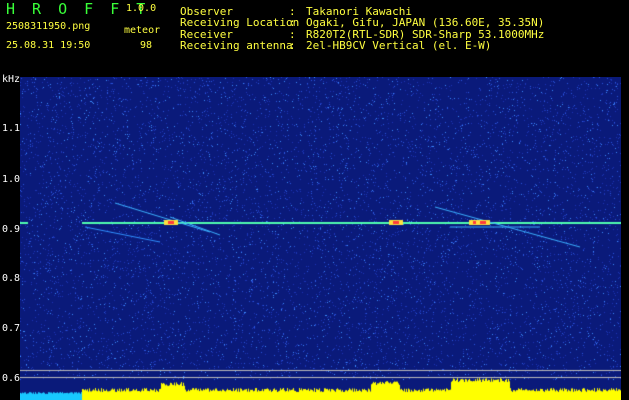 This screenshot has width=629, height=400. Describe the element at coordinates (48, 45) in the screenshot. I see `file-datetime: 25.08.31 19:50` at that location.